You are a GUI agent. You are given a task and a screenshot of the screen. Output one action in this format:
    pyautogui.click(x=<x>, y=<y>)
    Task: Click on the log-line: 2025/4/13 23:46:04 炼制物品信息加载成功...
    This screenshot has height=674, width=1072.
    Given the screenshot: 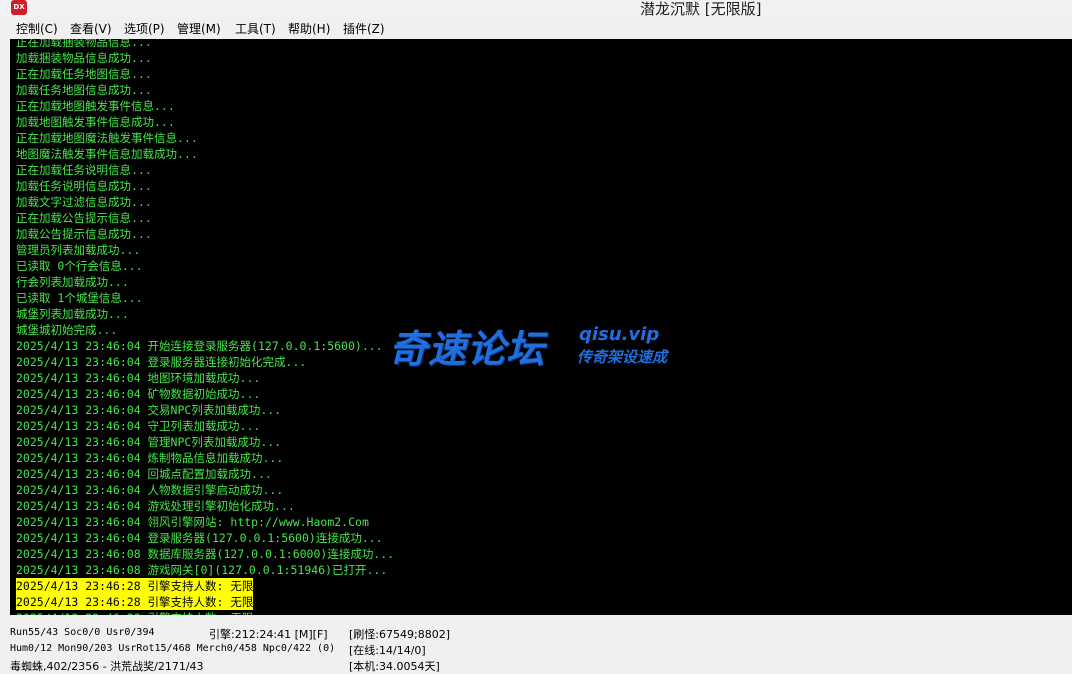 What is the action you would take?
    pyautogui.click(x=205, y=458)
    